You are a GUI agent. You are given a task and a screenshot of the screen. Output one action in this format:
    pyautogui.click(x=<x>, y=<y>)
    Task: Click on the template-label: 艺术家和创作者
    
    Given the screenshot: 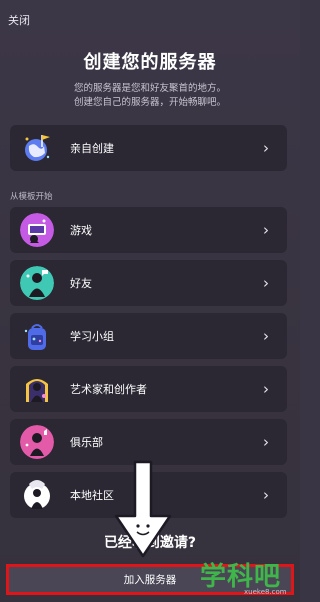 What is the action you would take?
    pyautogui.click(x=108, y=389)
    